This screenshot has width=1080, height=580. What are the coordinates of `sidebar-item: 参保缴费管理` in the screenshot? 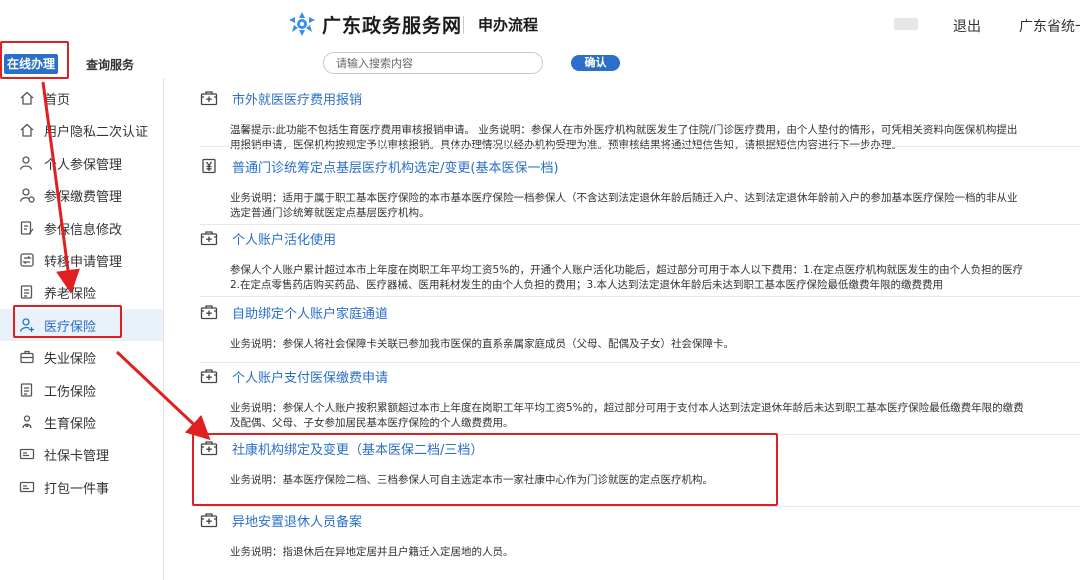 It's located at (81, 195).